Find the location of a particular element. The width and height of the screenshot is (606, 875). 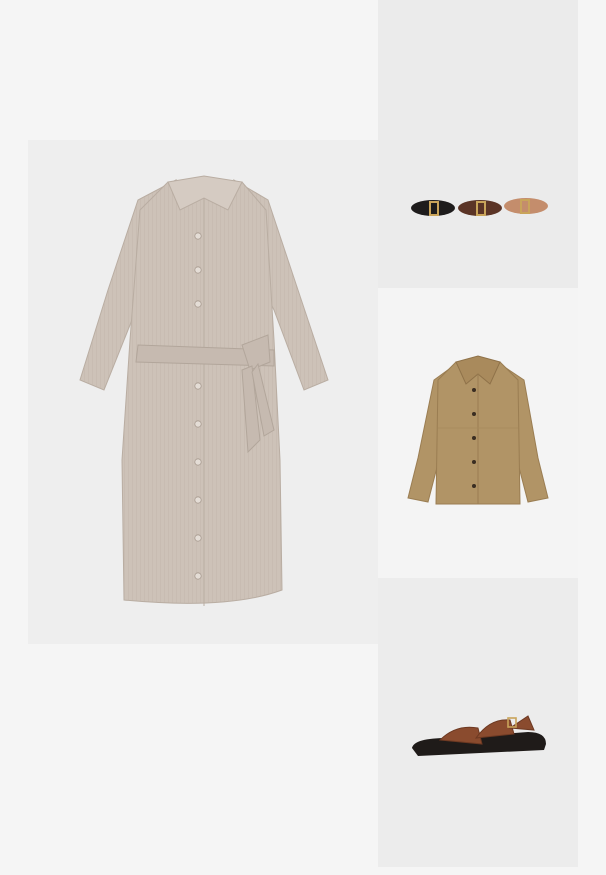

jacket-image is located at coordinates (478, 430).